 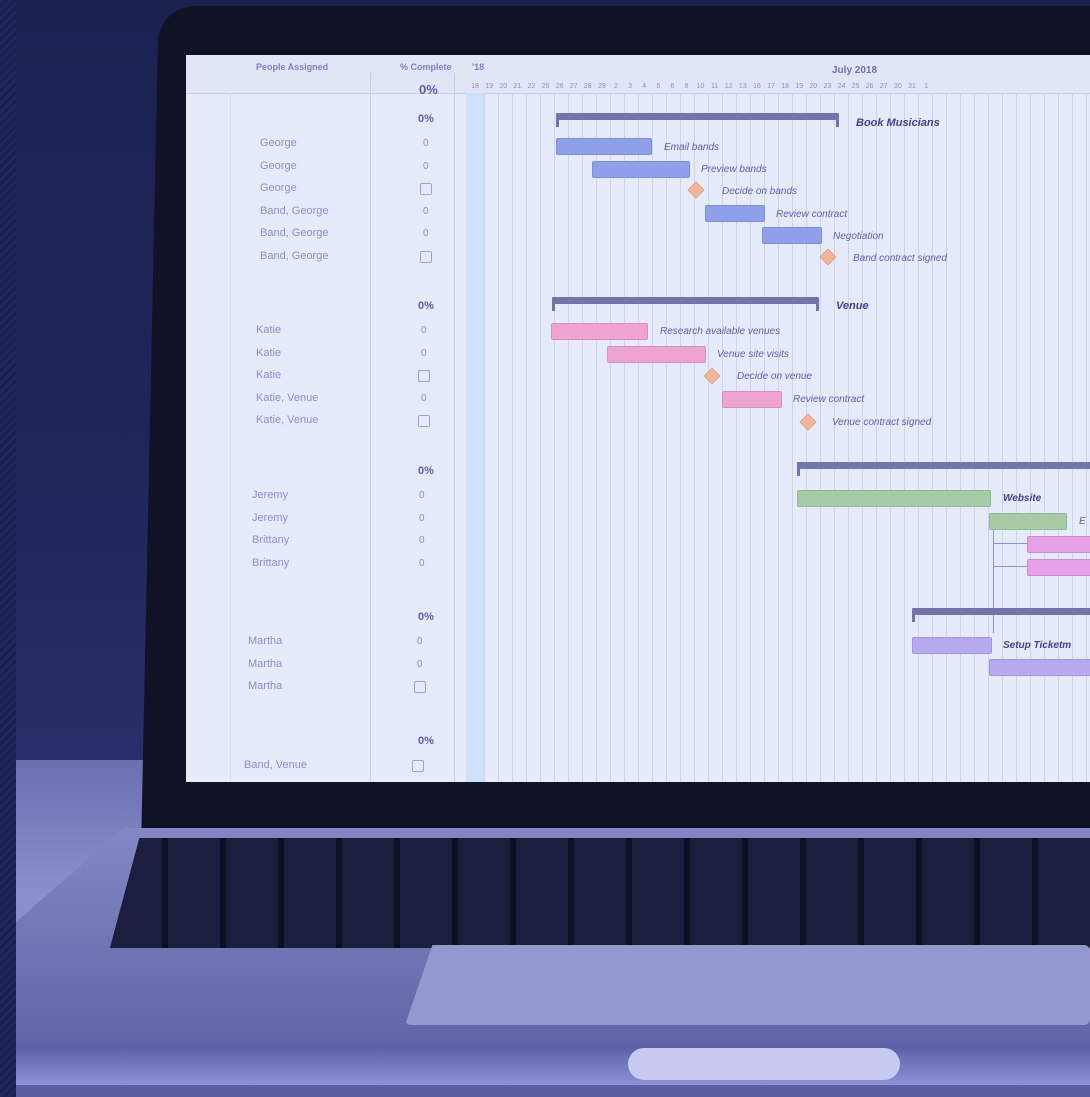 I want to click on people-assigned-header: People Assigned, so click(x=292, y=67).